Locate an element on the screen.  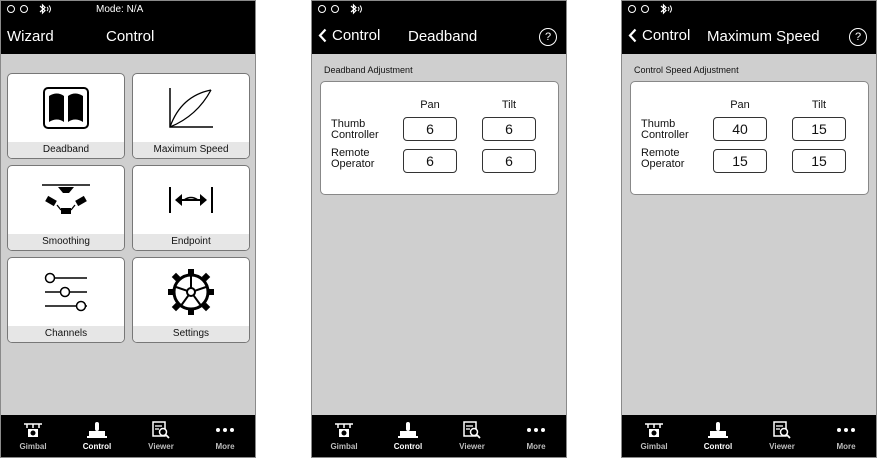
wizard-button: Wizard is located at coordinates (30, 36).